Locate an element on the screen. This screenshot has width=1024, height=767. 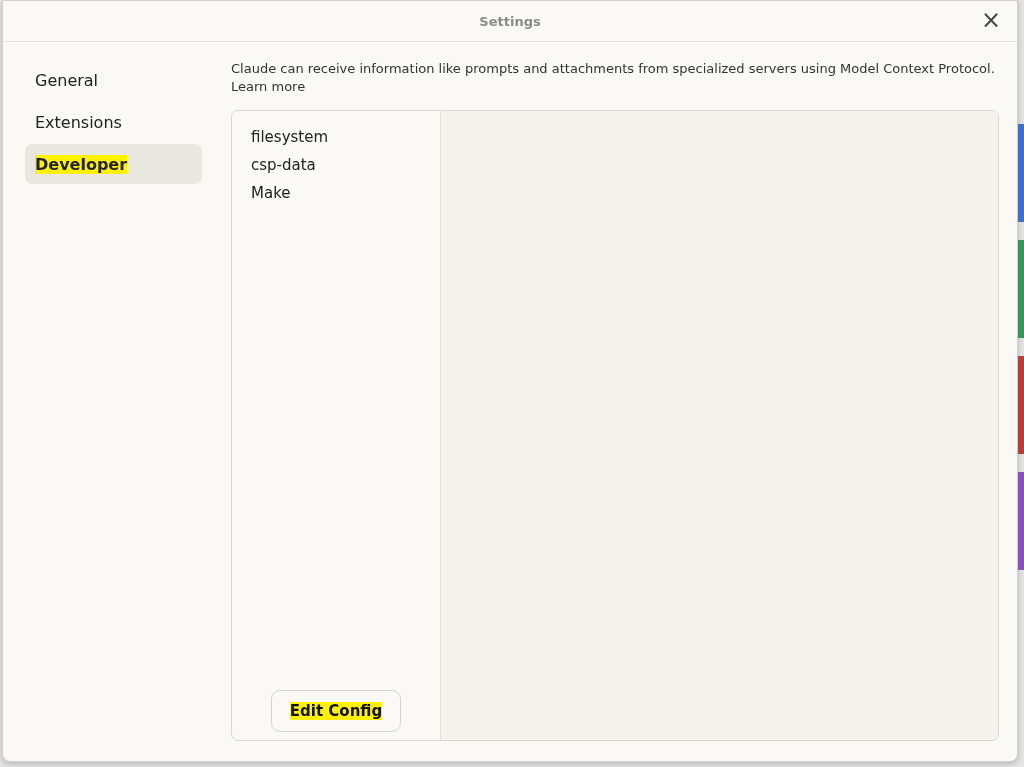
sidebar-item: General is located at coordinates (113, 80).